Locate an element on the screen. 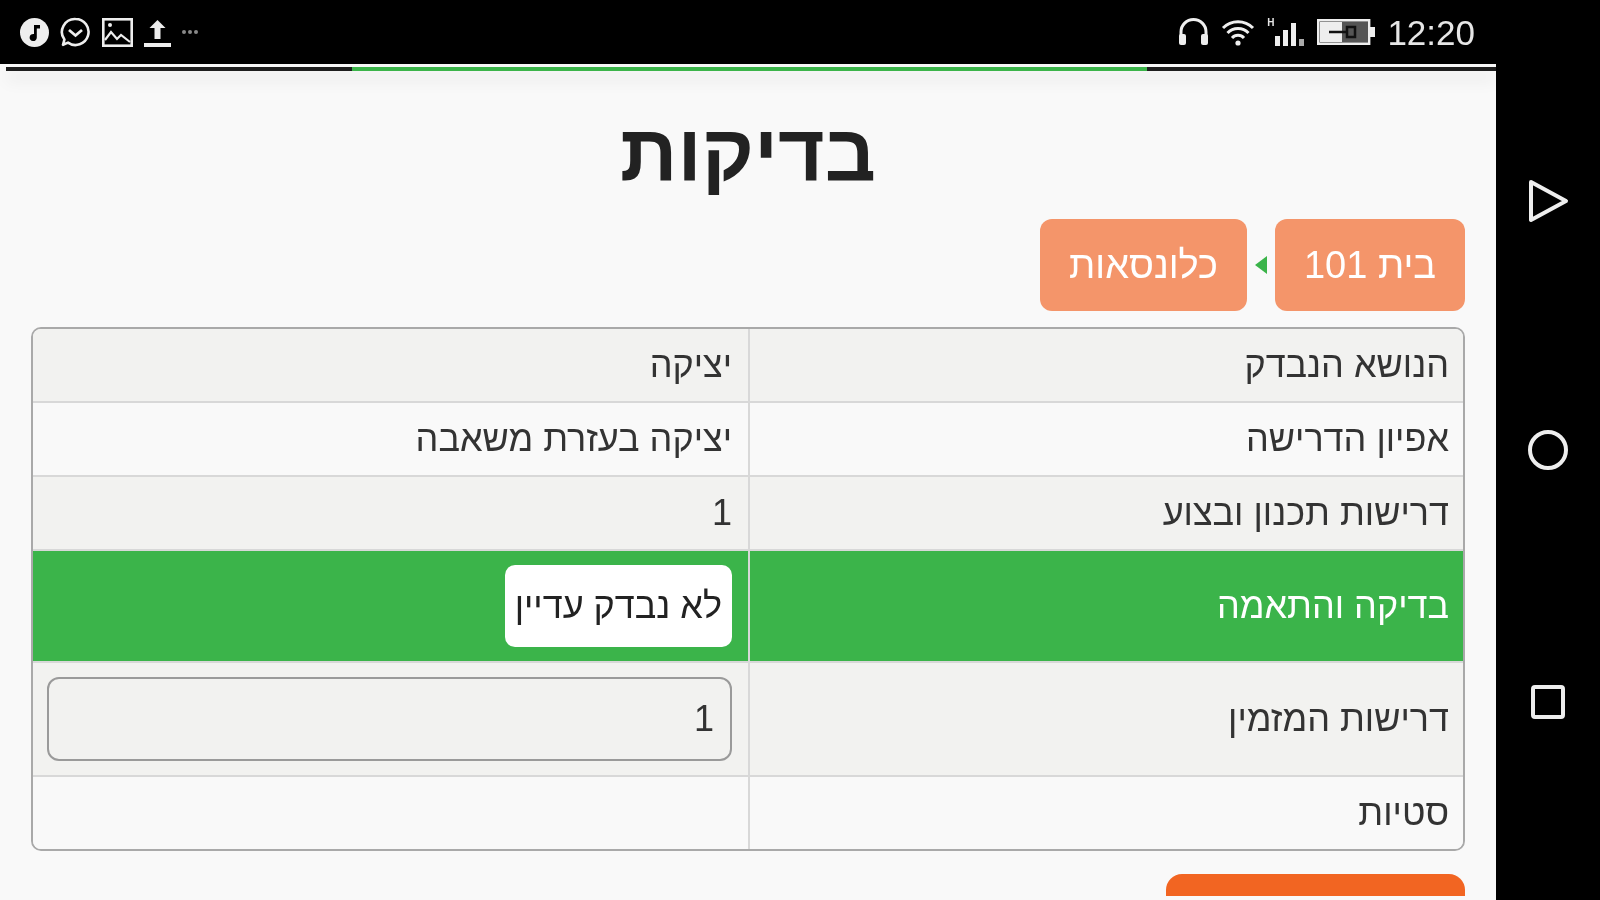 Image resolution: width=1600 pixels, height=900 pixels. field-label: סטיות is located at coordinates (1403, 813).